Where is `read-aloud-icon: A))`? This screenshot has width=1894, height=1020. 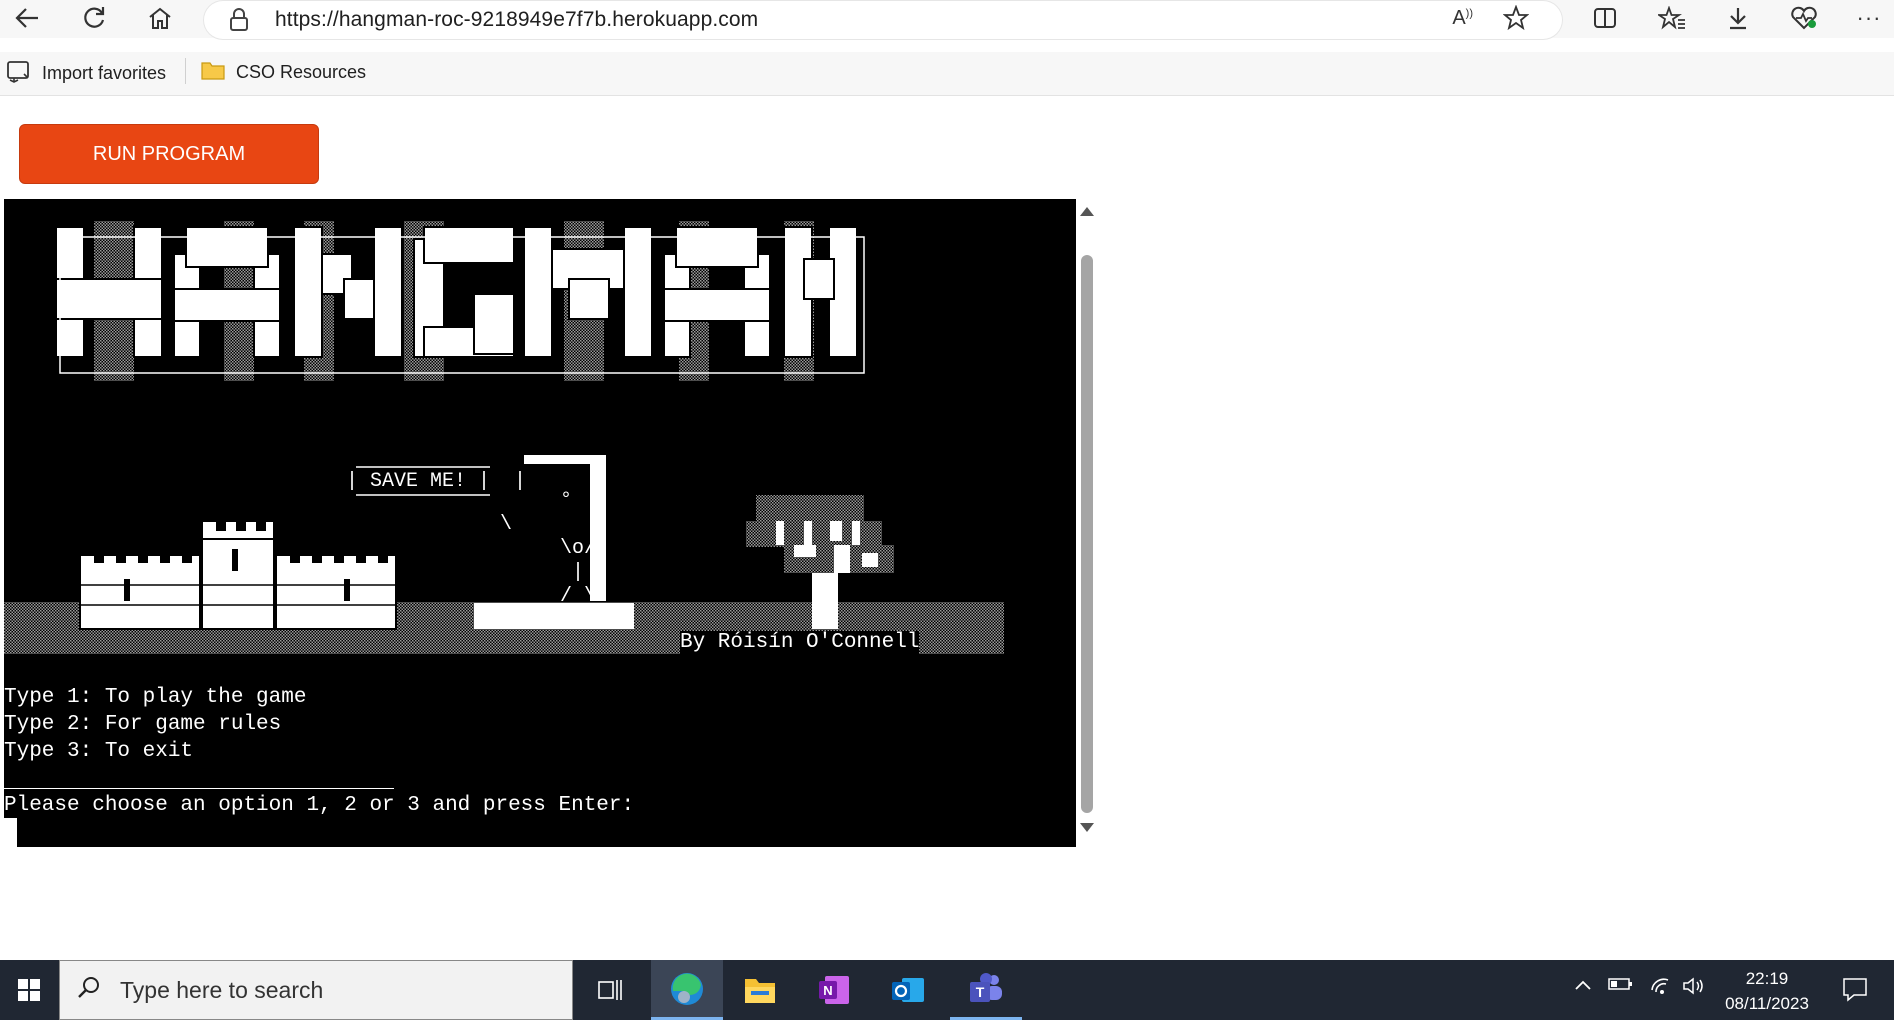 read-aloud-icon: A)) is located at coordinates (1462, 18).